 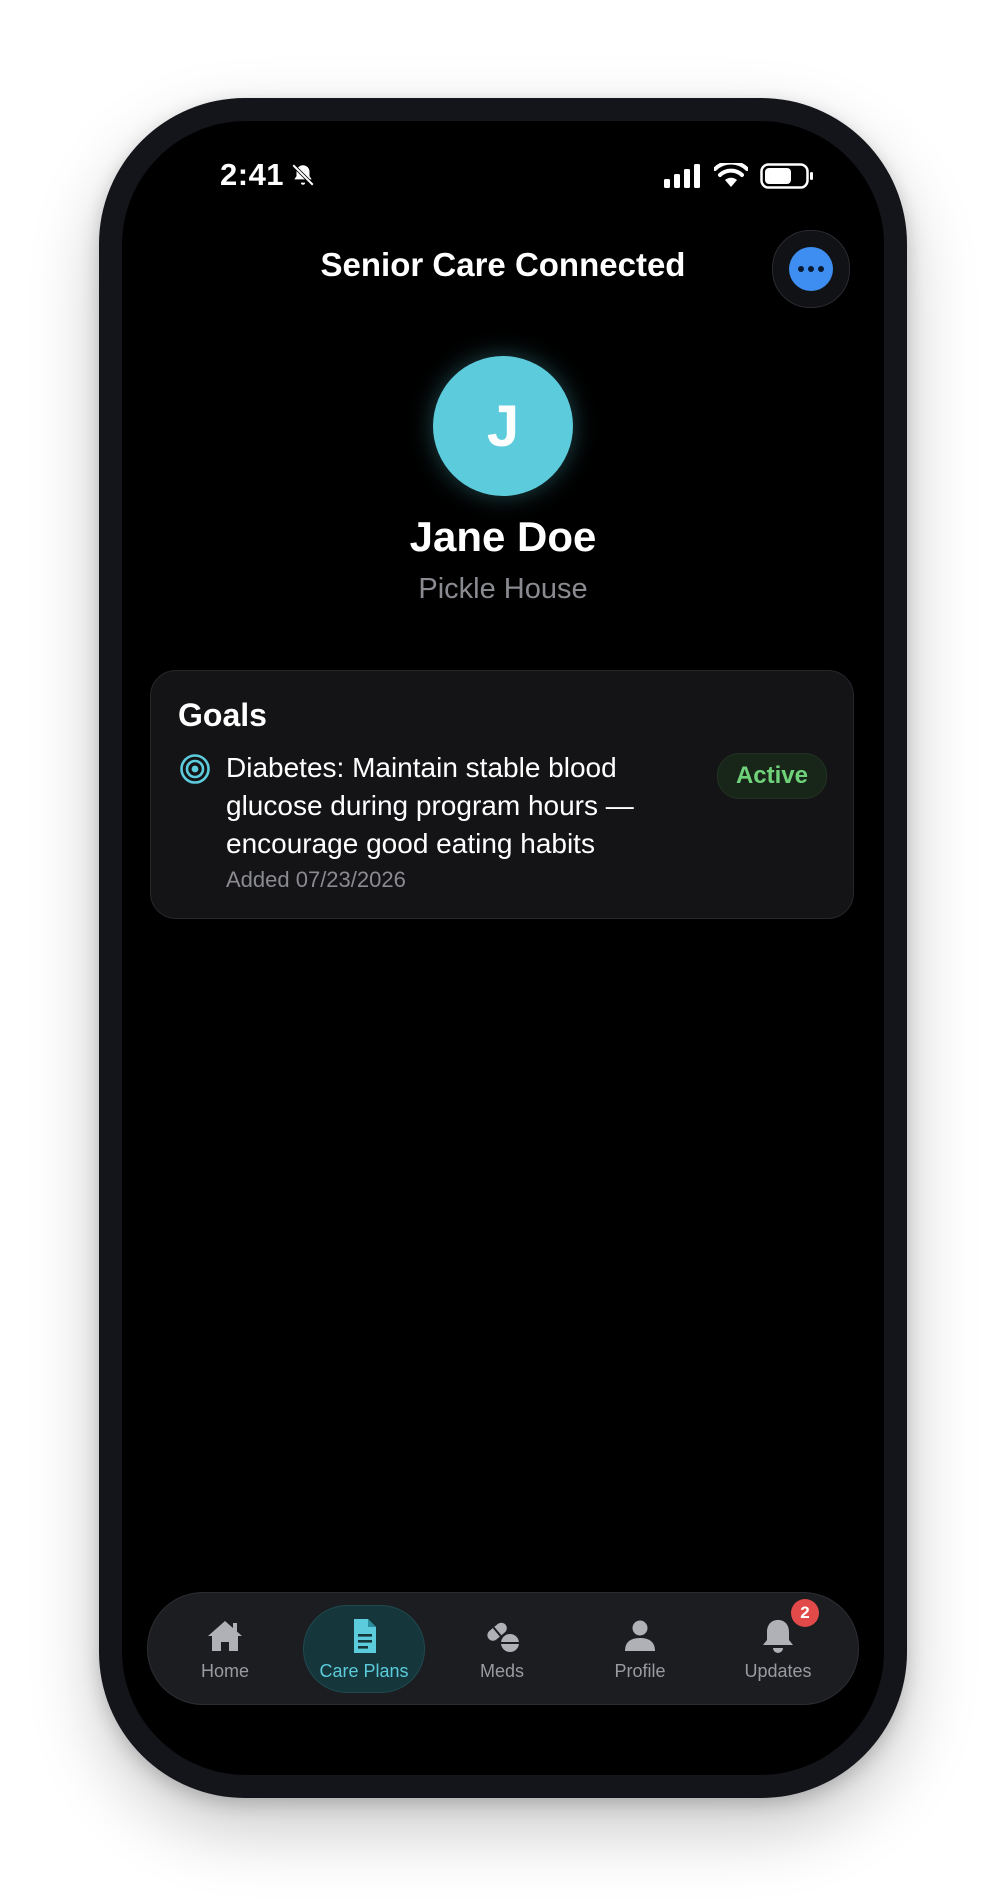 I want to click on tab-meds: Meds, so click(x=502, y=1649).